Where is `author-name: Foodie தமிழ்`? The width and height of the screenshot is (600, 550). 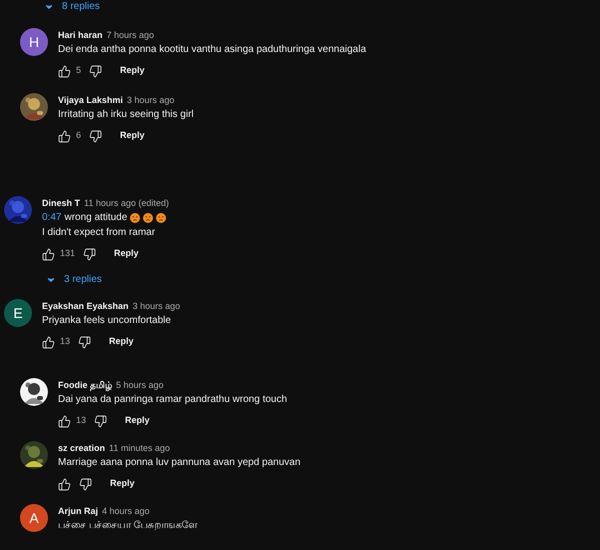
author-name: Foodie தமிழ் is located at coordinates (85, 385).